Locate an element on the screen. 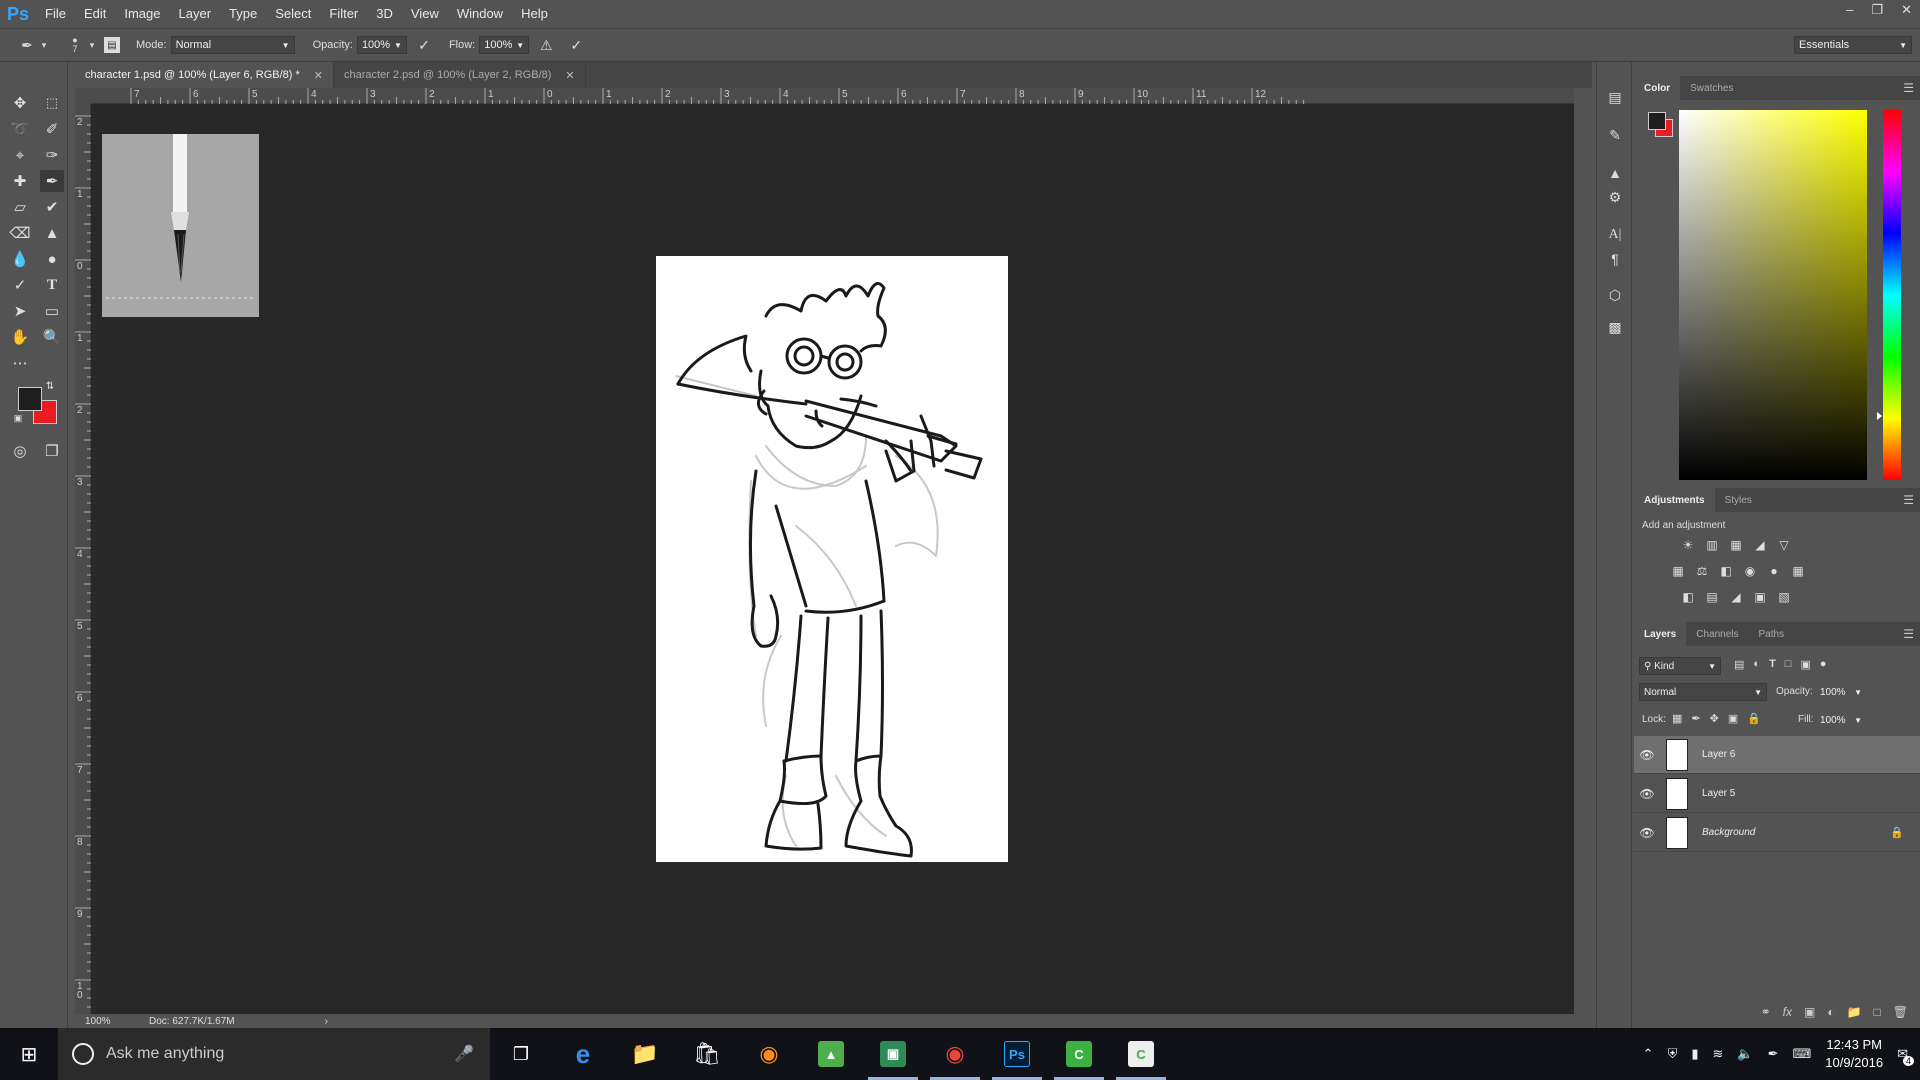 The height and width of the screenshot is (1080, 1920). layer-row-layer-5: 👁 Layer 5 is located at coordinates (1777, 794).